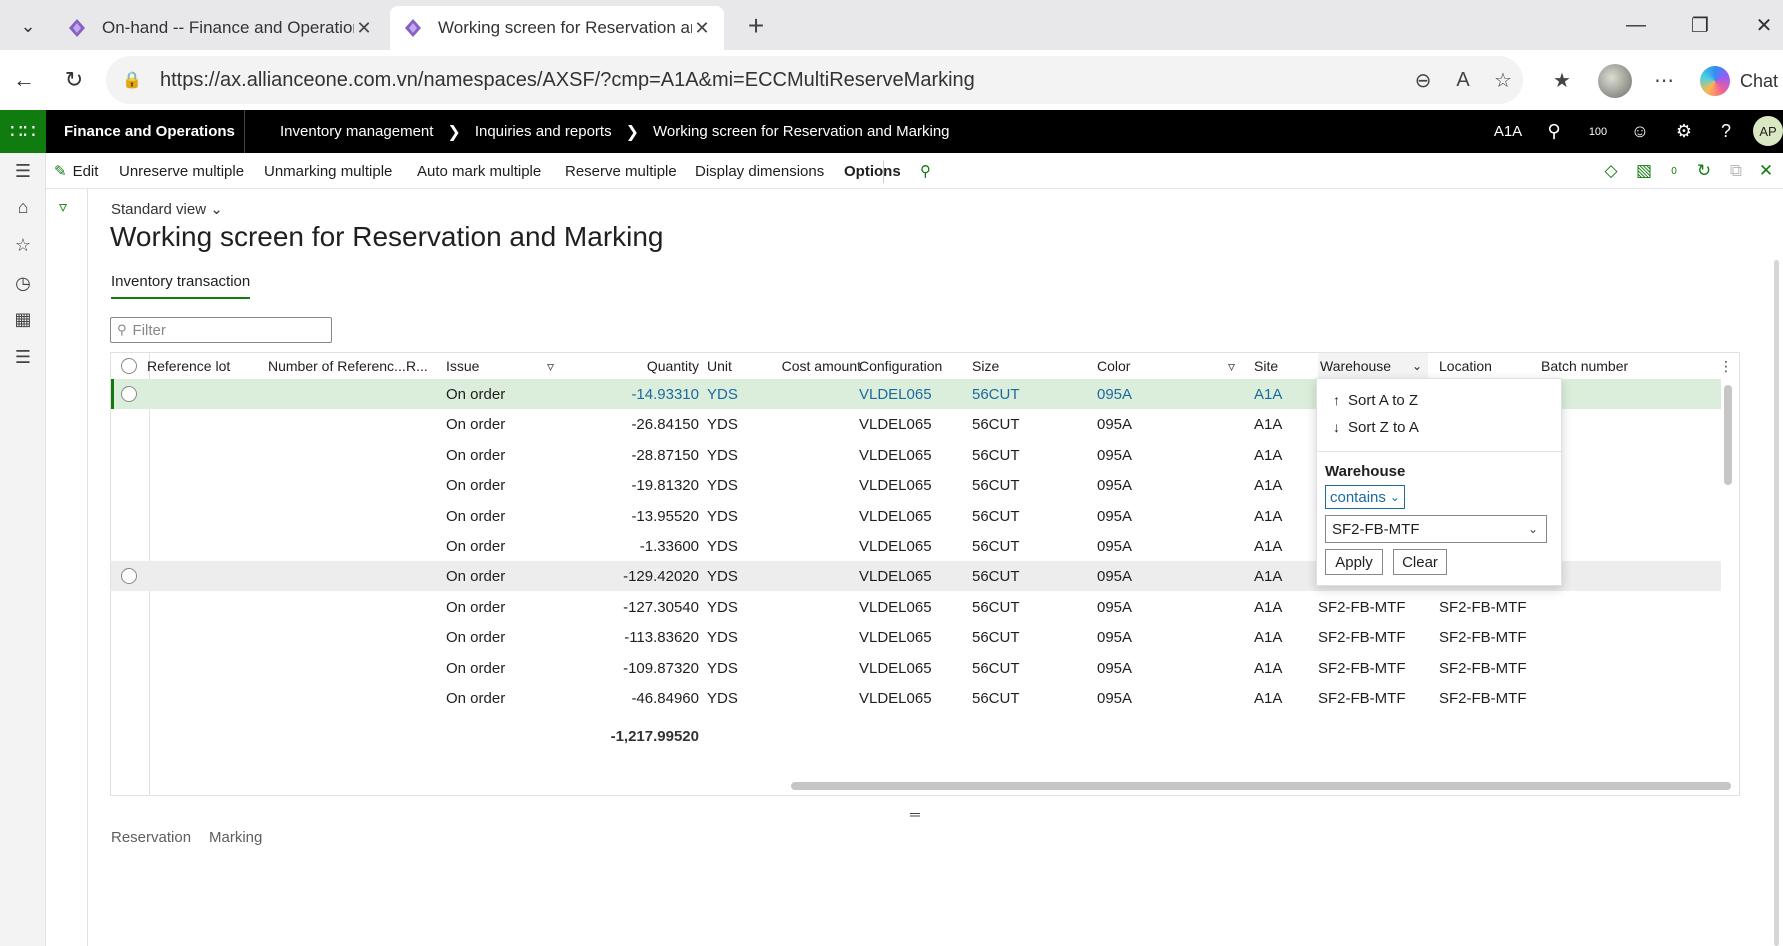 The width and height of the screenshot is (1783, 946). I want to click on column-header-unit: Unit, so click(727, 366).